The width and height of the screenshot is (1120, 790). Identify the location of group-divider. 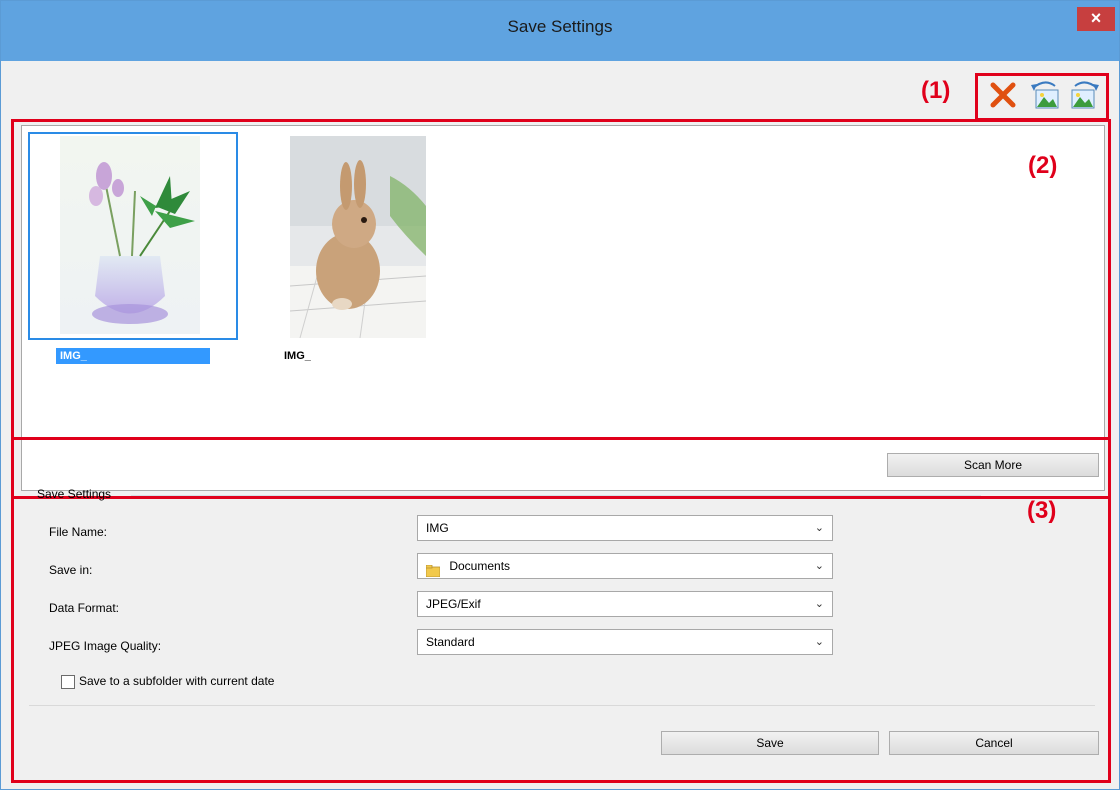
(556, 495).